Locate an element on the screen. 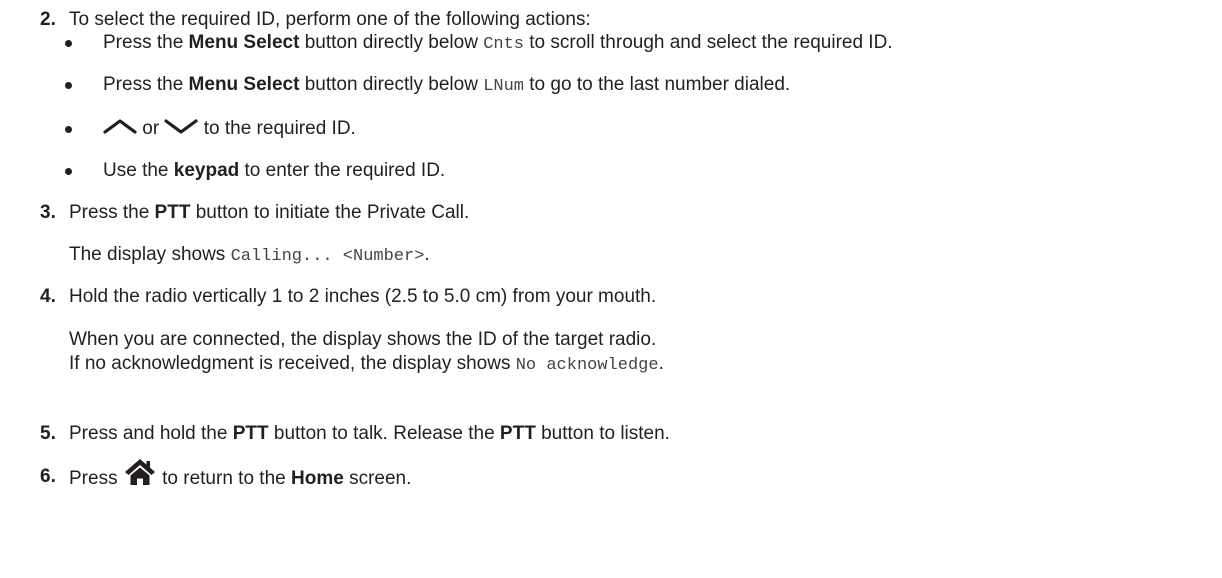 The image size is (1222, 578). step-result: The display shows Calling... <Number>. is located at coordinates (249, 256).